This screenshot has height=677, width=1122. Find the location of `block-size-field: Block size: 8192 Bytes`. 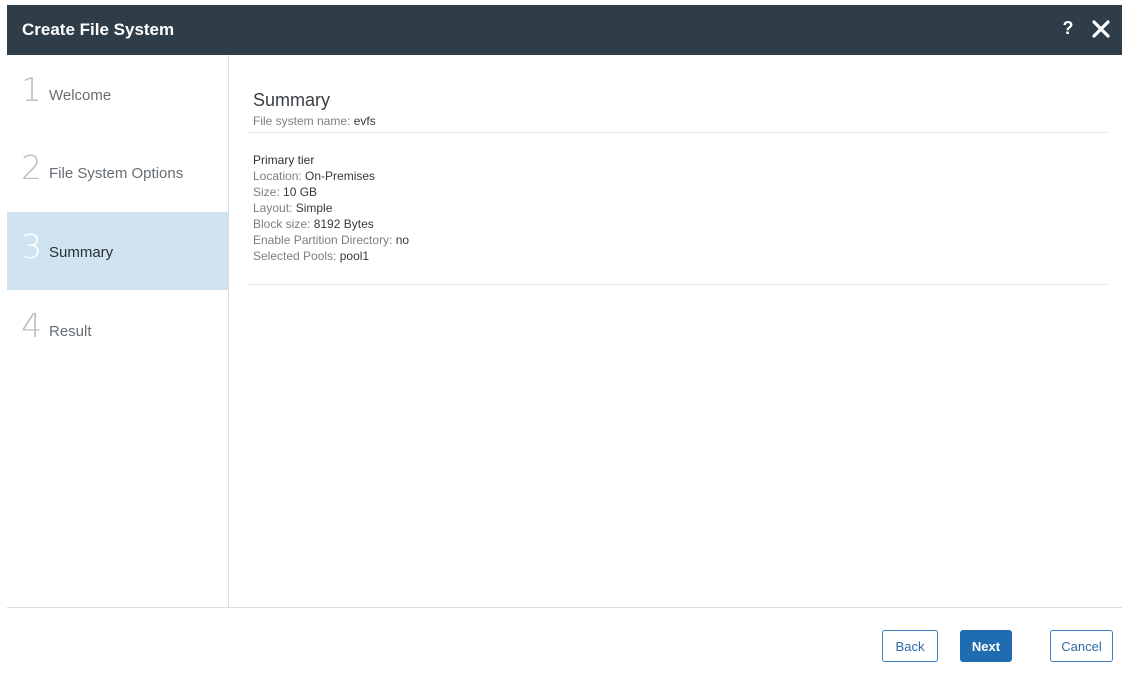

block-size-field: Block size: 8192 Bytes is located at coordinates (313, 224).